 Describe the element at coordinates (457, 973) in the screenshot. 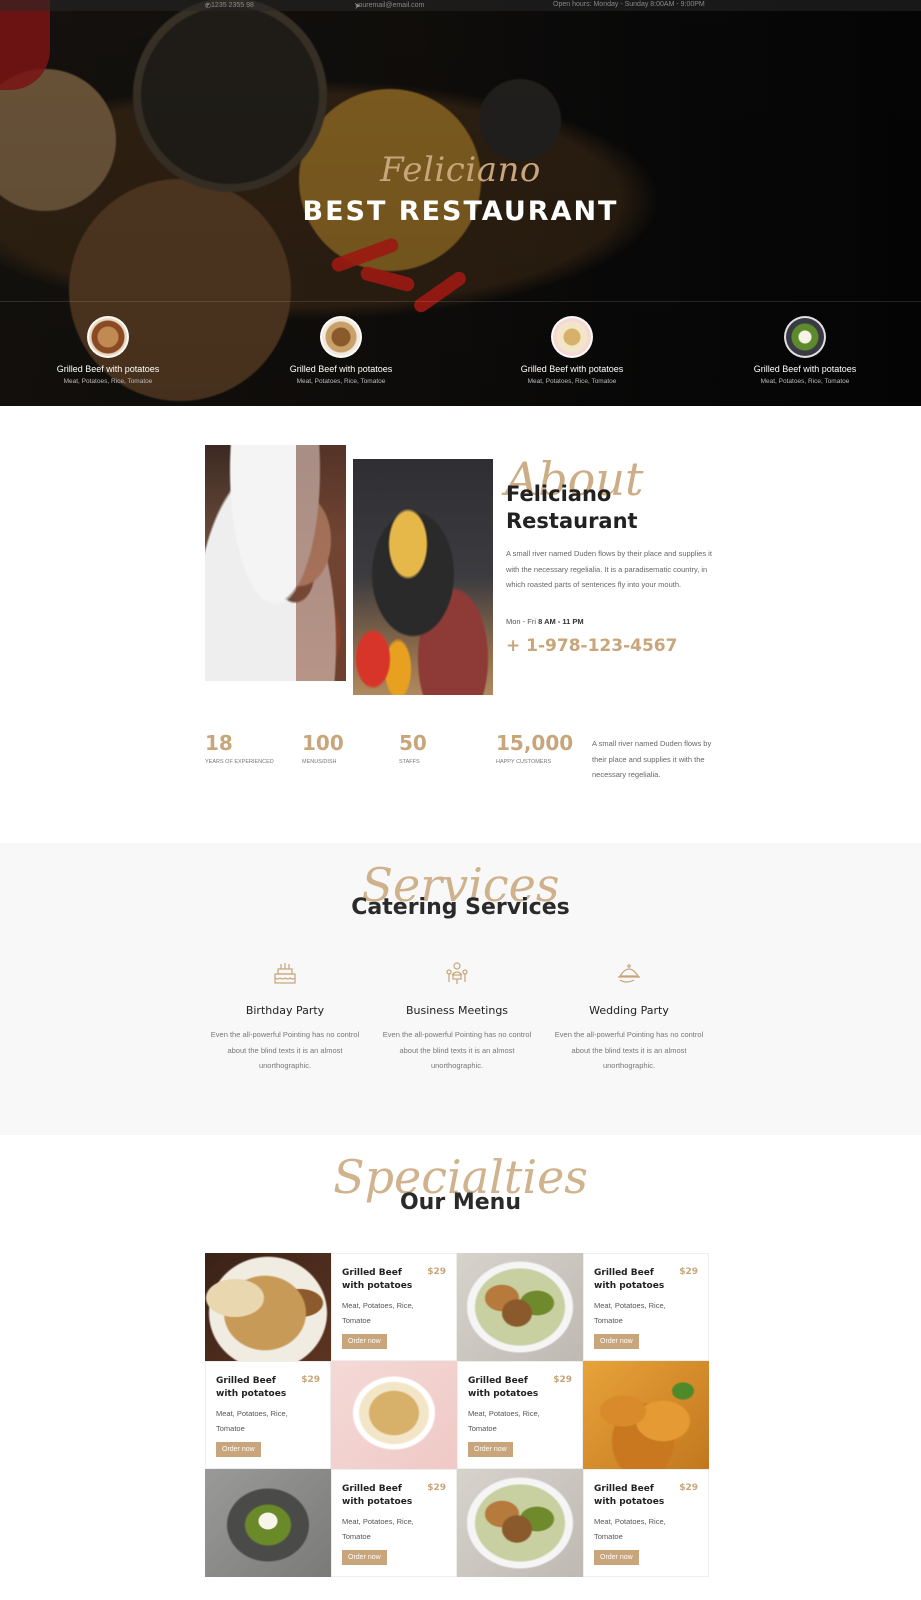

I see `meeting-icon` at that location.